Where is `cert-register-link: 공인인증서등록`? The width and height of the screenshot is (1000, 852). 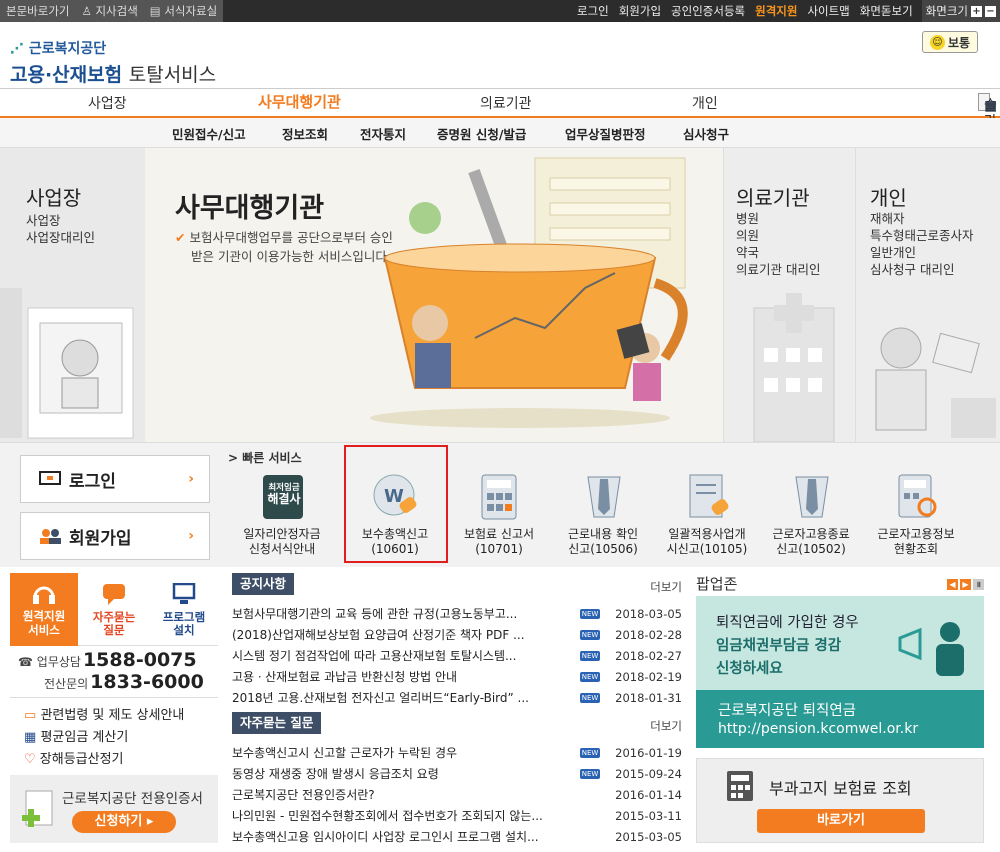
cert-register-link: 공인인증서등록 is located at coordinates (708, 11).